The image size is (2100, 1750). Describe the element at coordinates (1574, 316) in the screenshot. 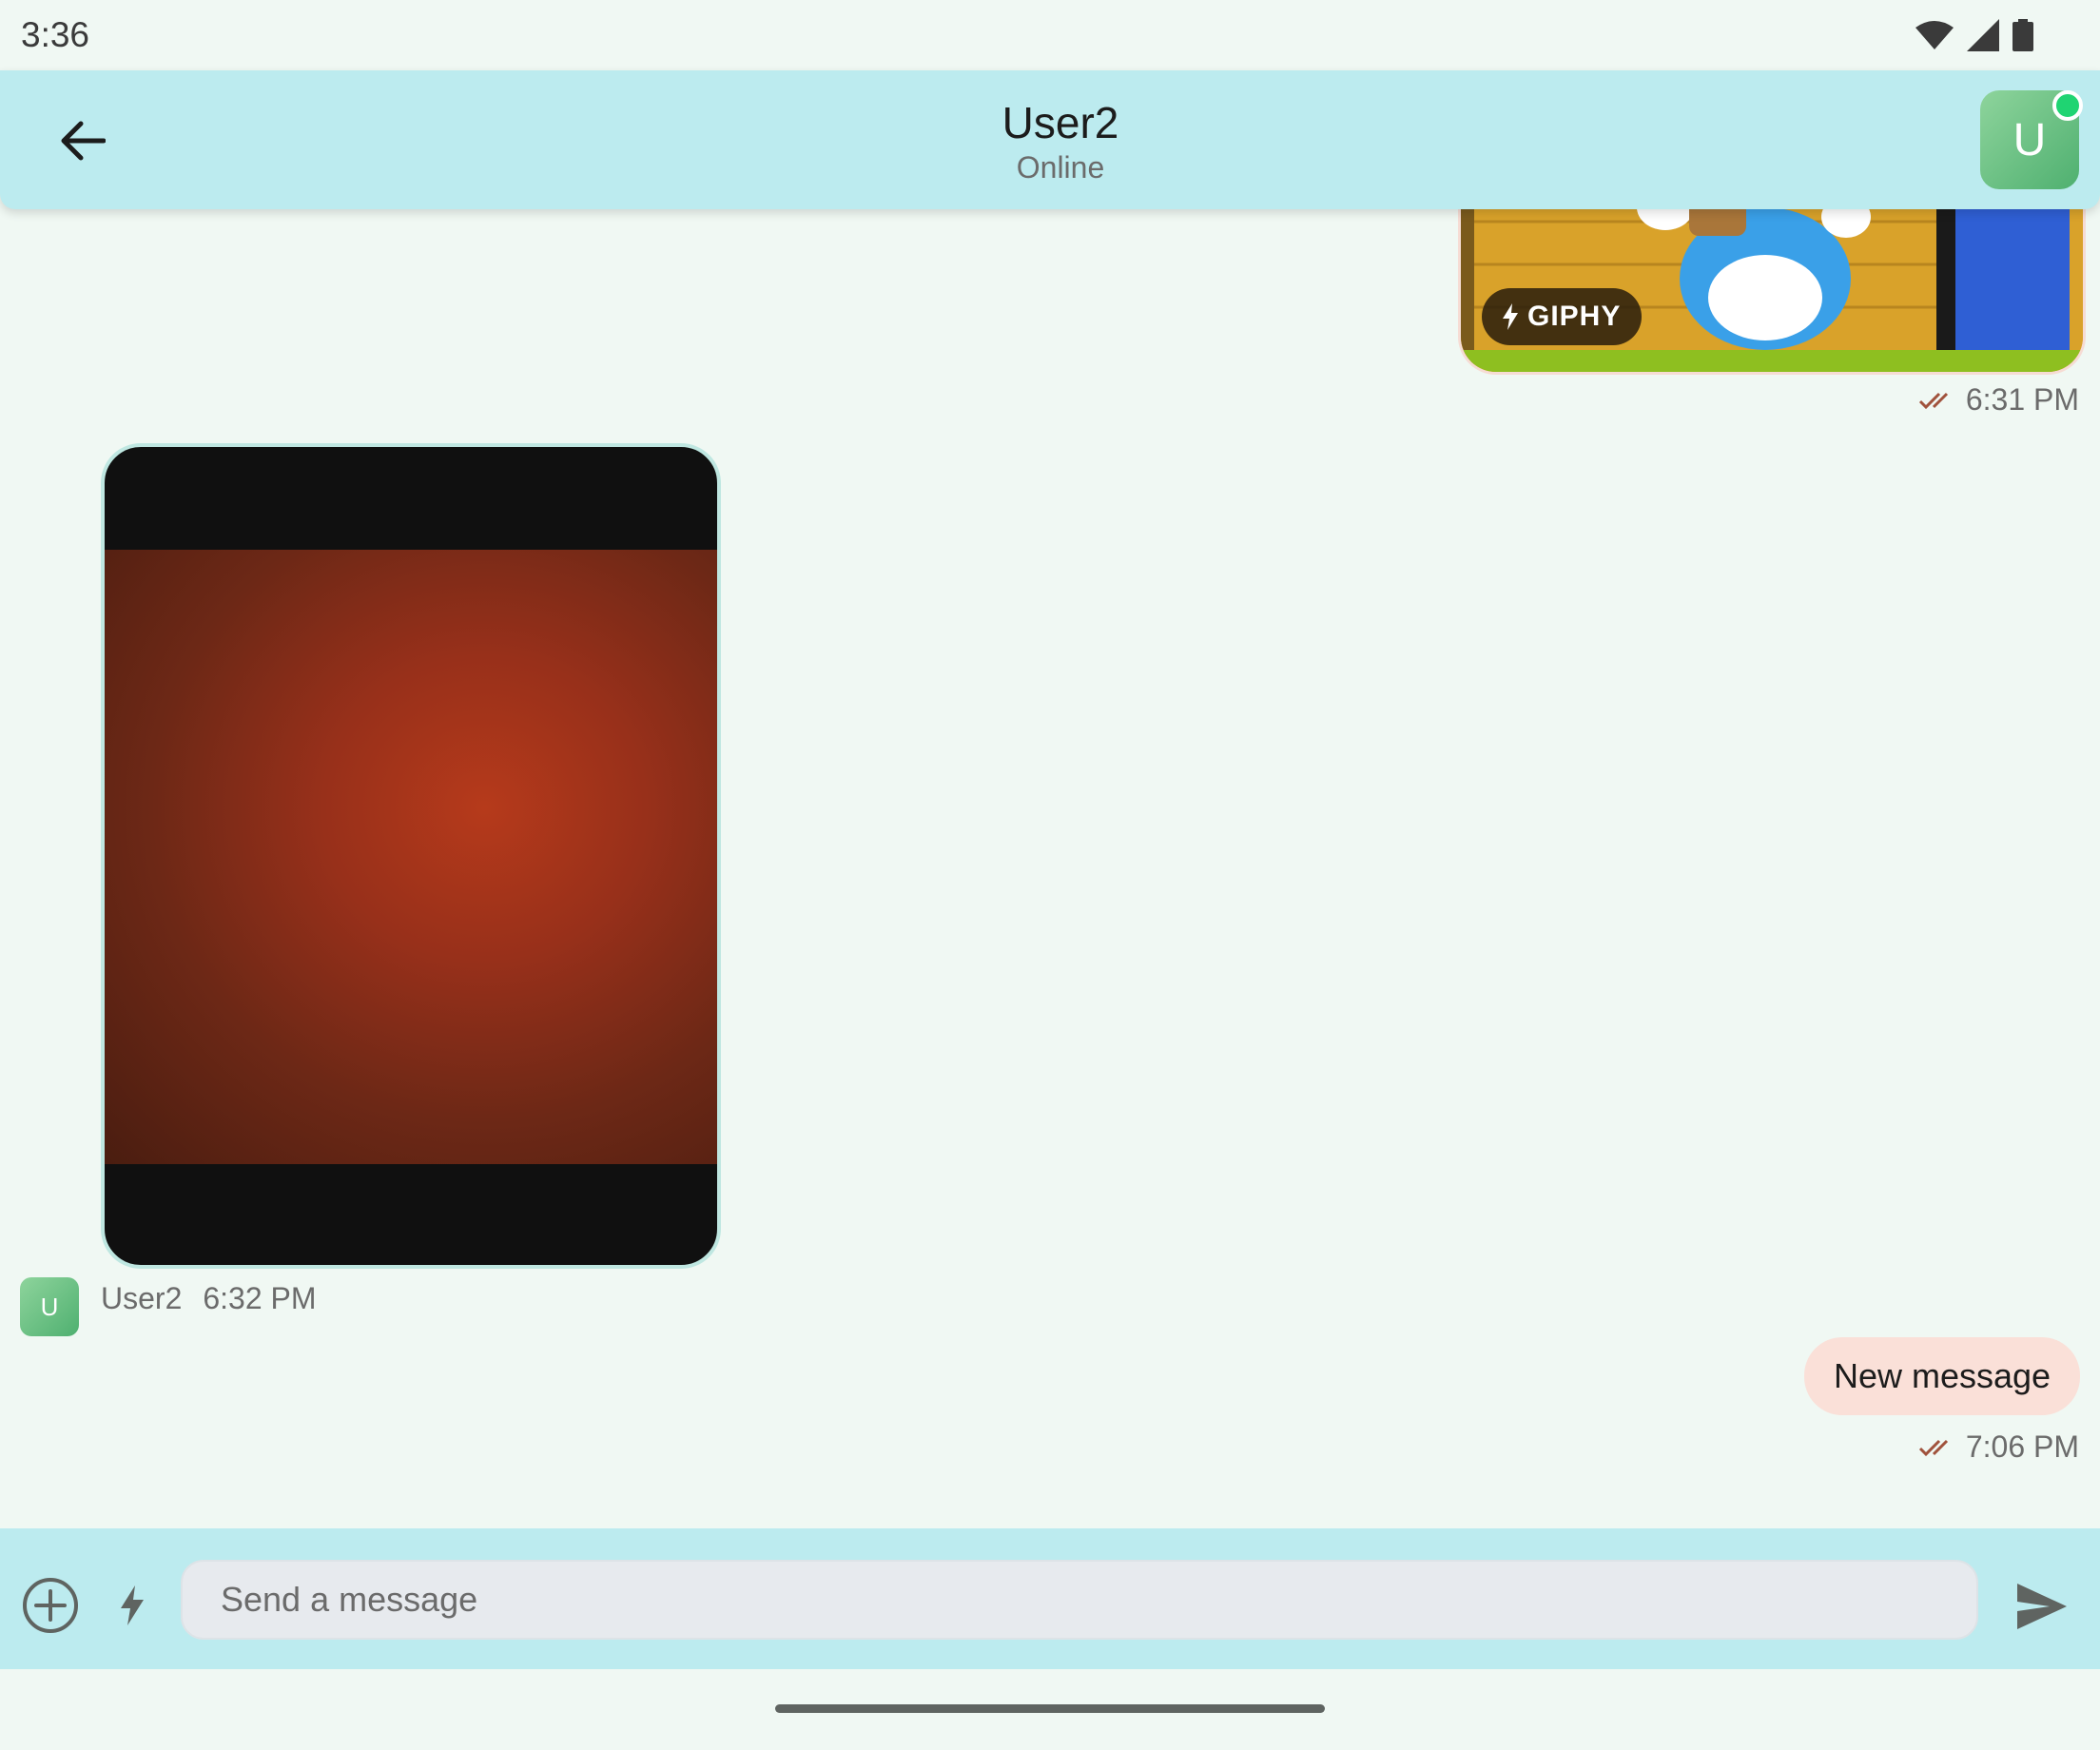

I see `giphy-badge-label: GIPHY` at that location.